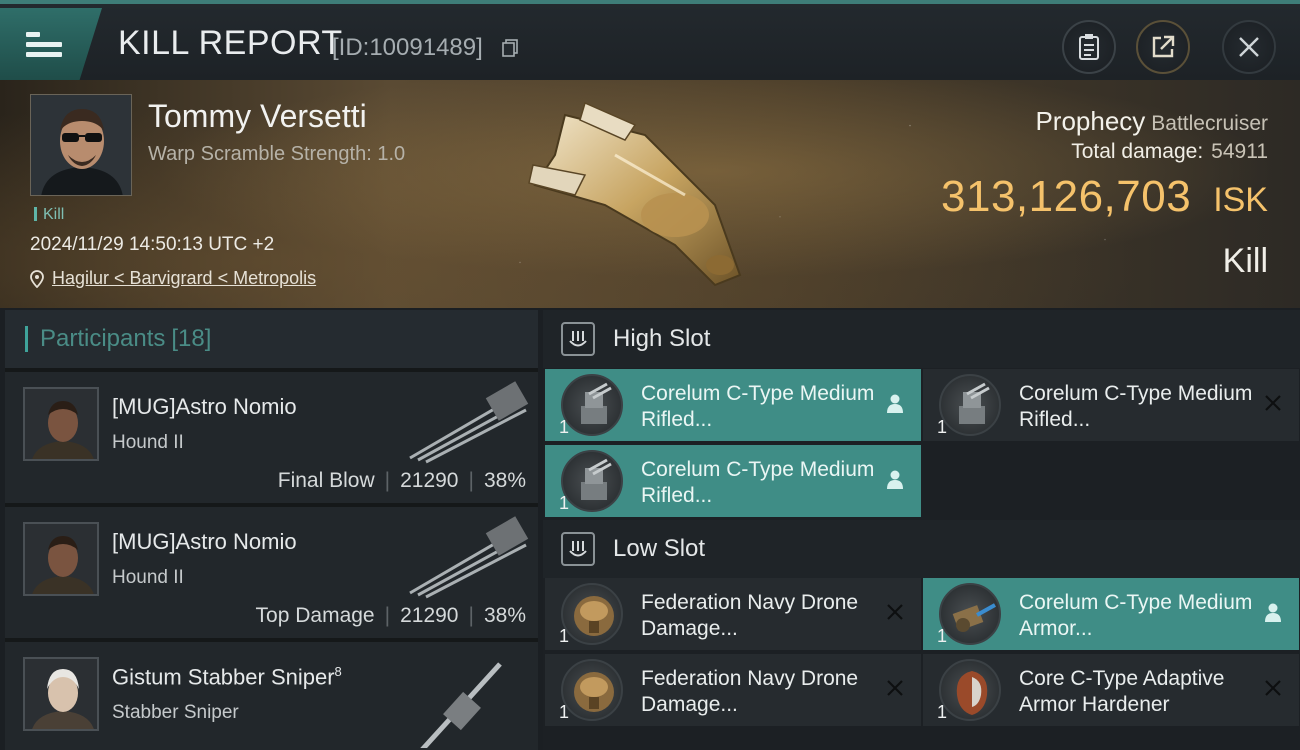 The width and height of the screenshot is (1300, 750). Describe the element at coordinates (257, 116) in the screenshot. I see `victim-name: Tommy Versetti` at that location.